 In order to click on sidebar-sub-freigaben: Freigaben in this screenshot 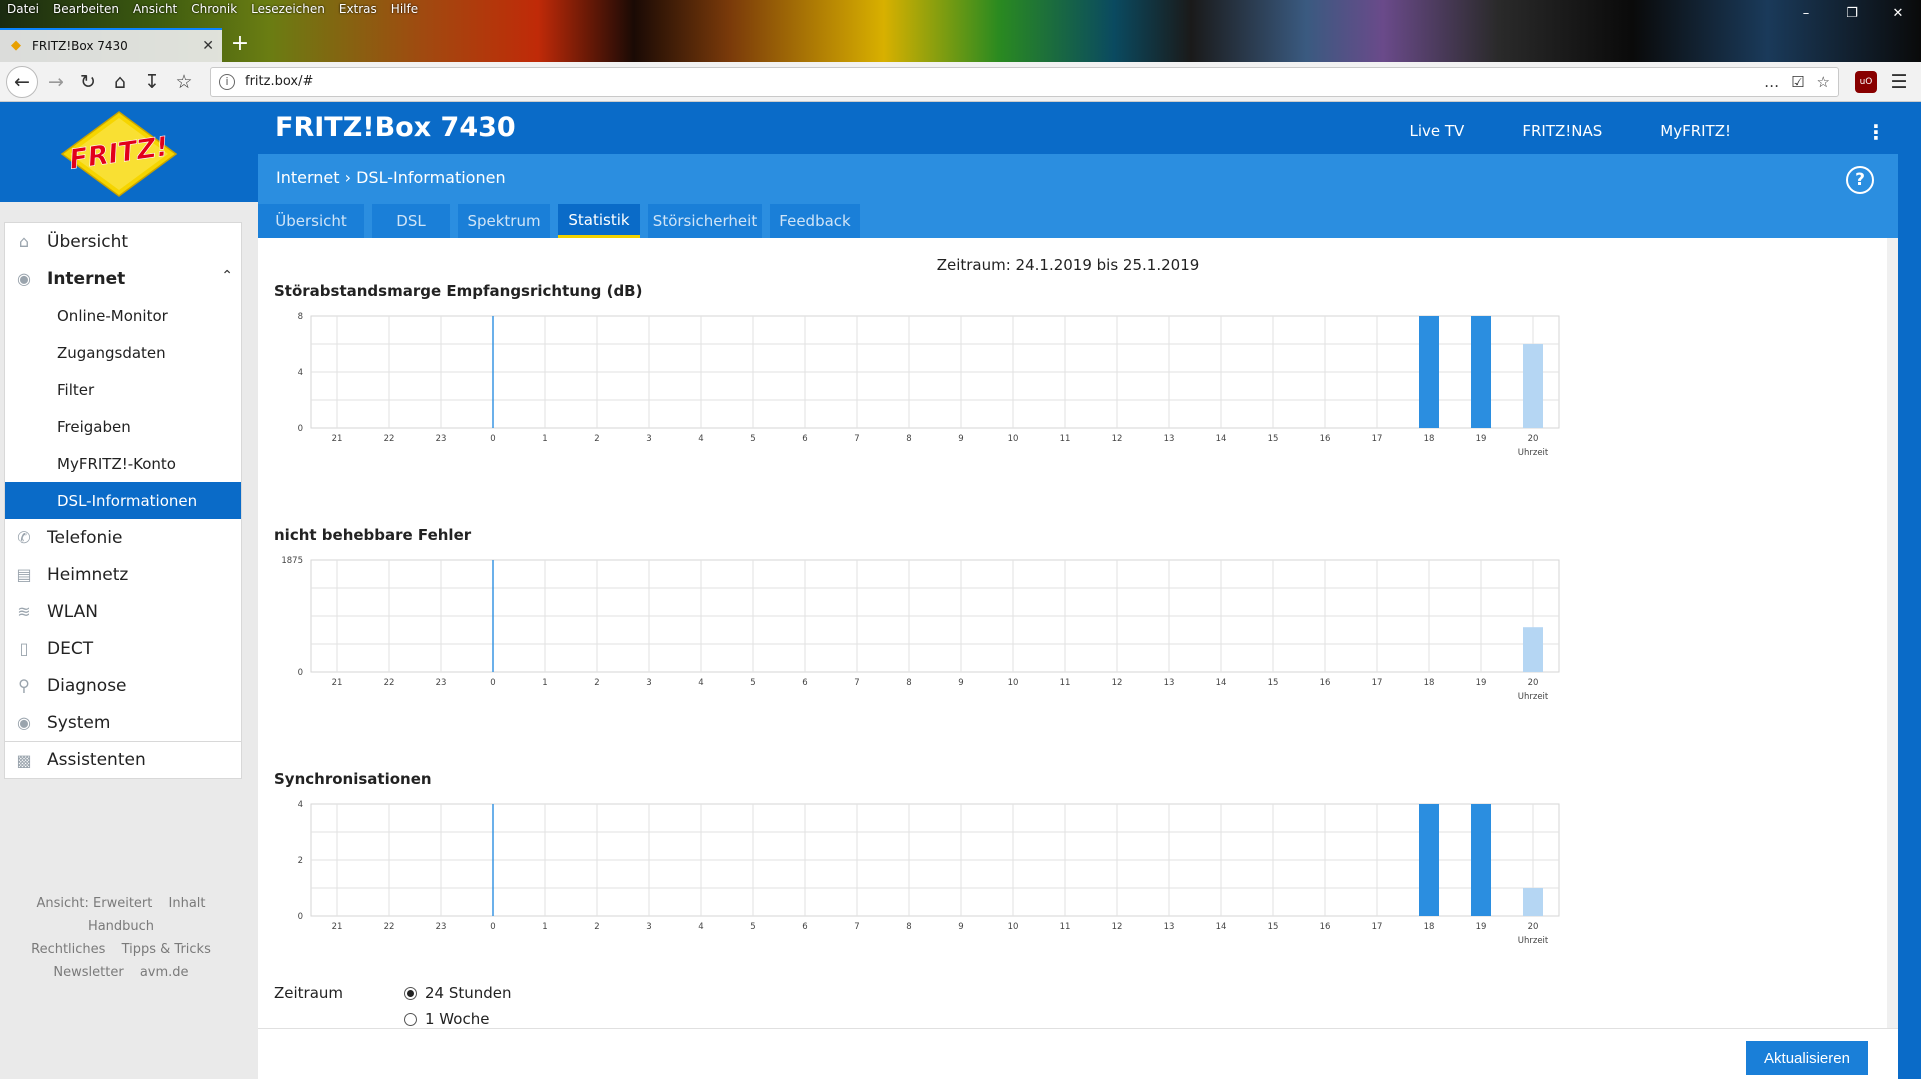, I will do `click(123, 426)`.